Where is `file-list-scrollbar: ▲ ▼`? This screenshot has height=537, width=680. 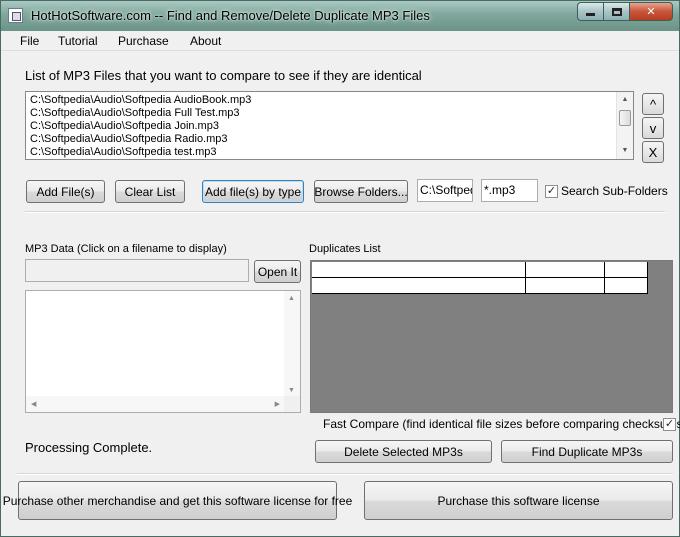
file-list-scrollbar: ▲ ▼ is located at coordinates (624, 125).